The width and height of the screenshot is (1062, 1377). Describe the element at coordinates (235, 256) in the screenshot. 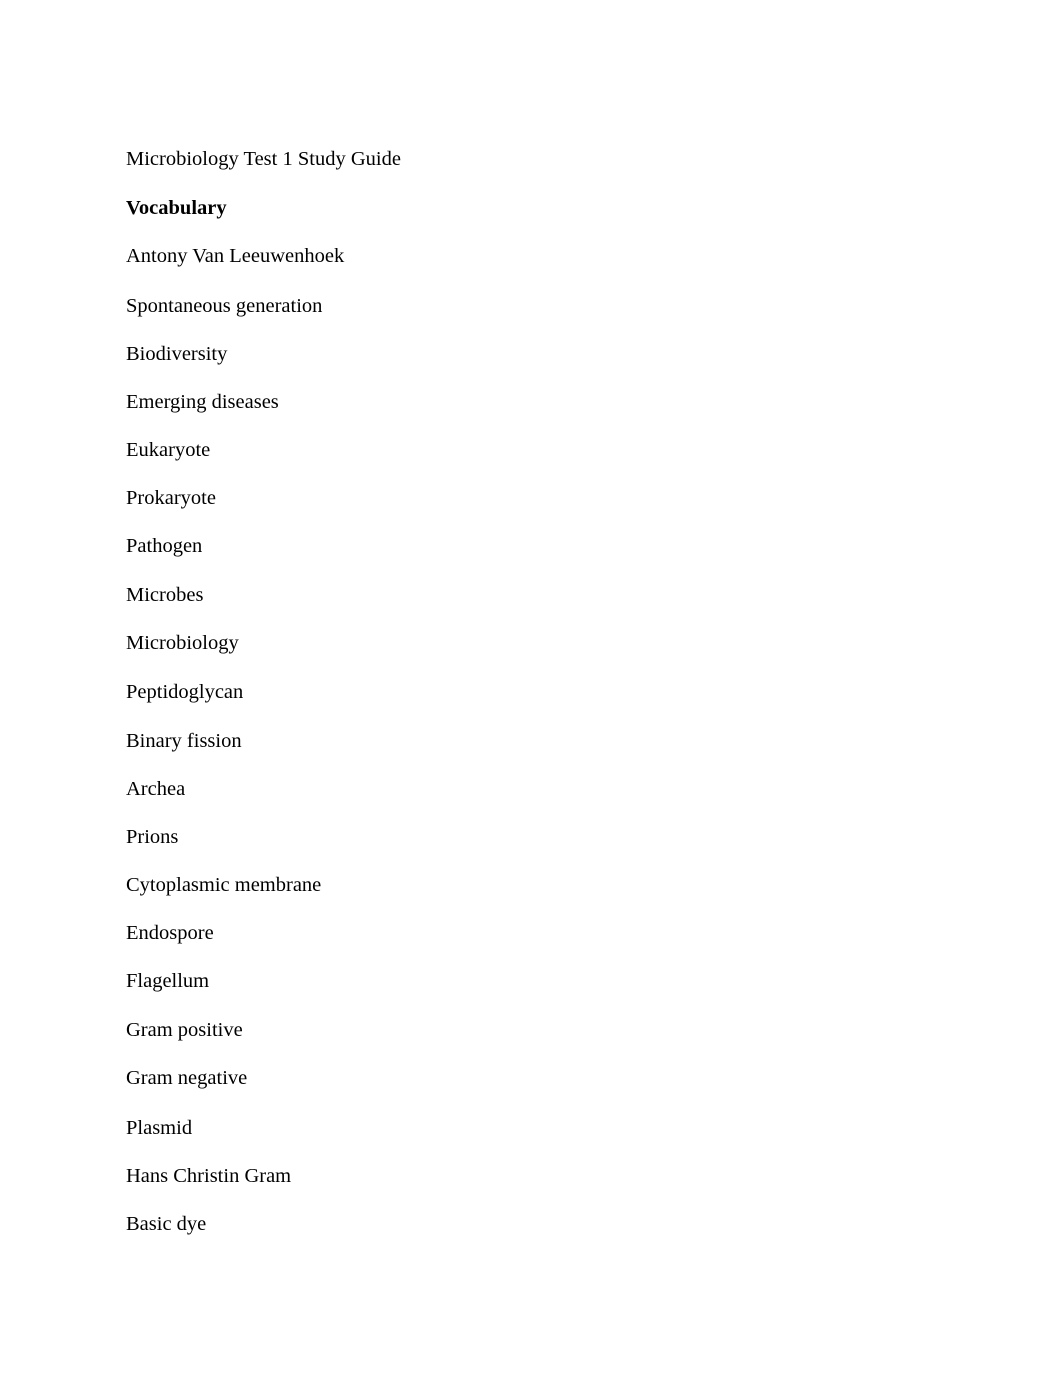

I see `vocabulary-term: Antony Van Leeuwenhoek` at that location.